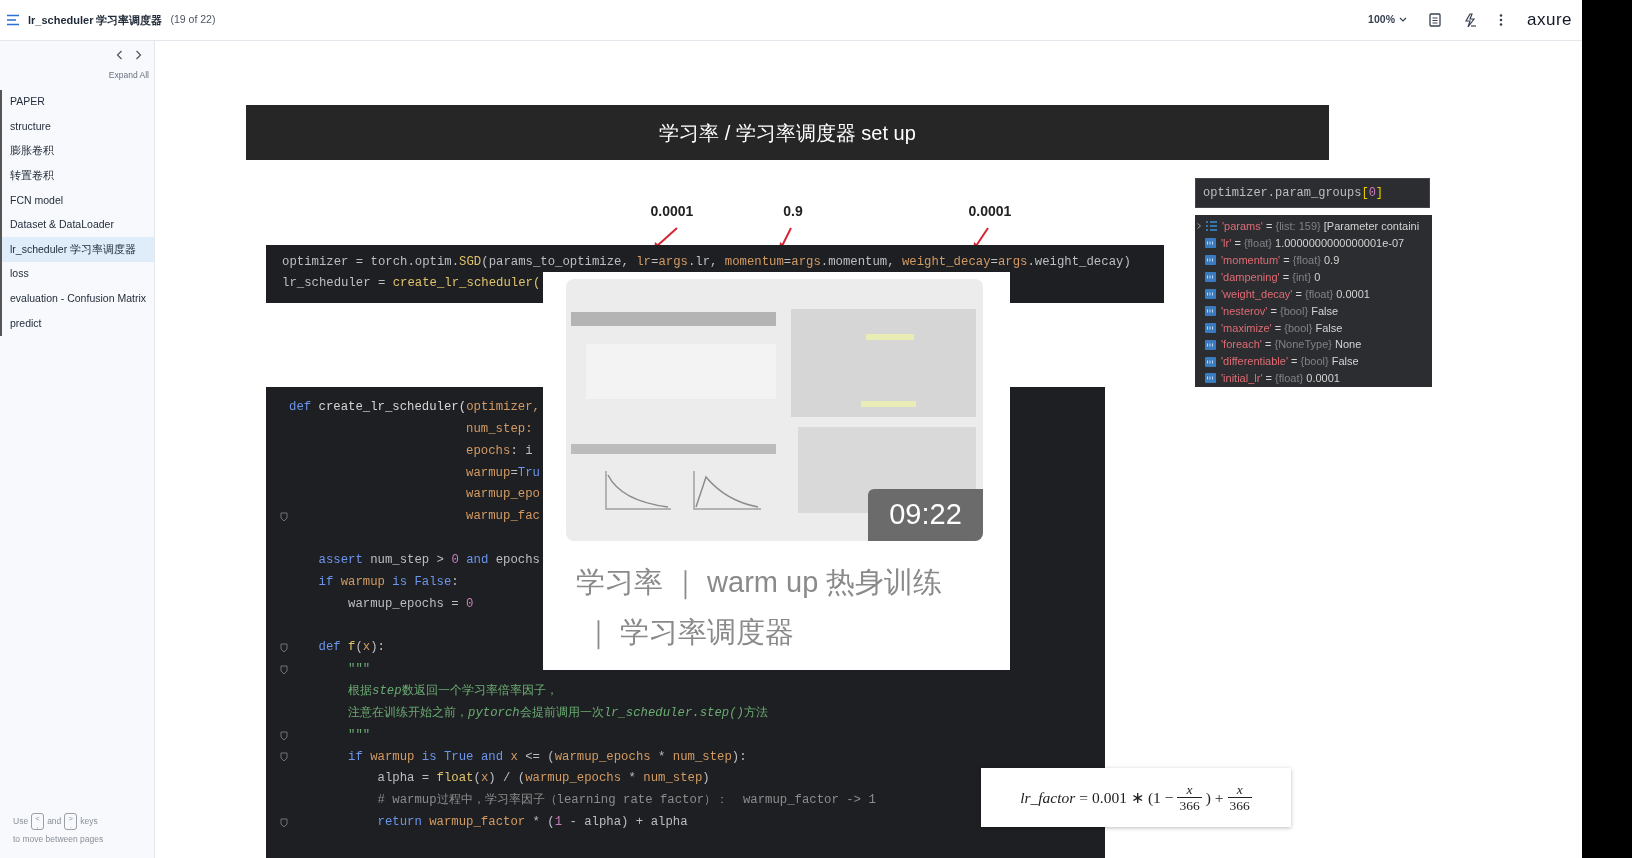 The height and width of the screenshot is (858, 1632). I want to click on variable-text: 'initial_lr' = {float} 0.0001, so click(1280, 379).